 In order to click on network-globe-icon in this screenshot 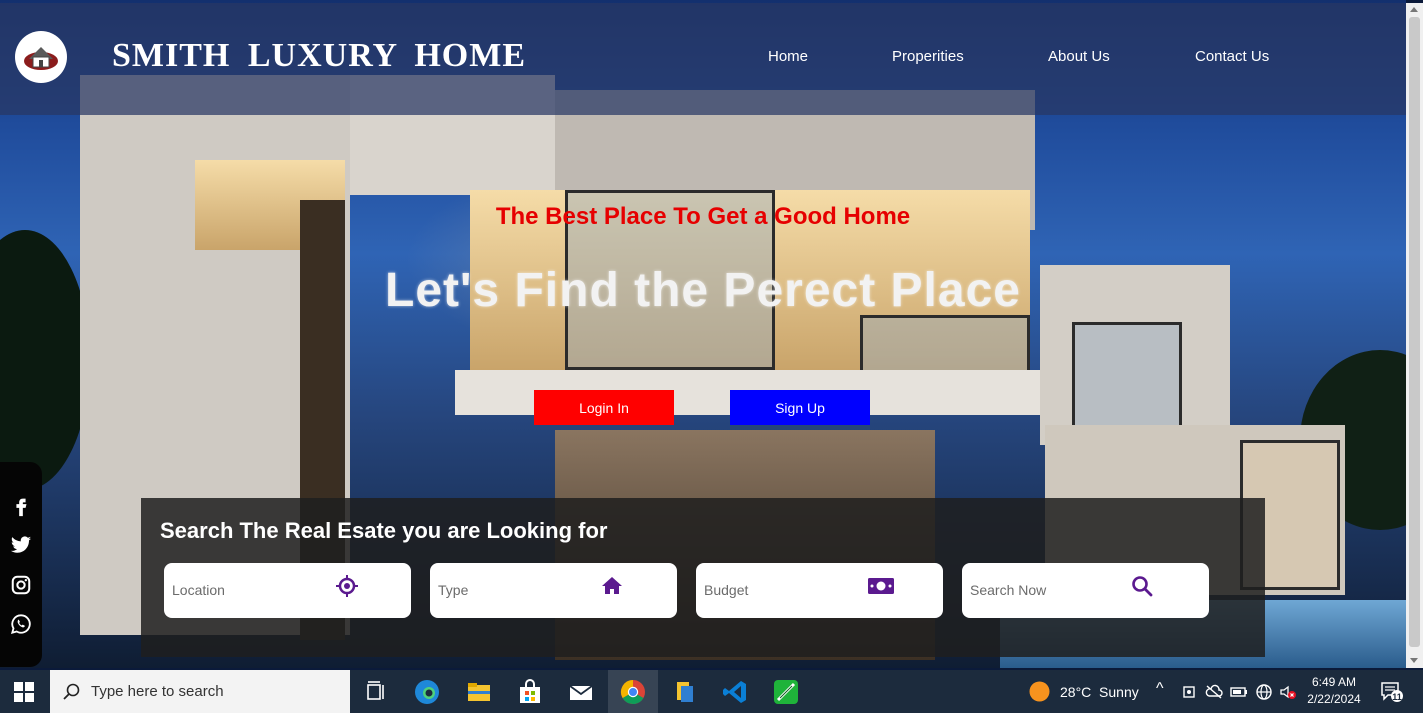, I will do `click(1264, 692)`.